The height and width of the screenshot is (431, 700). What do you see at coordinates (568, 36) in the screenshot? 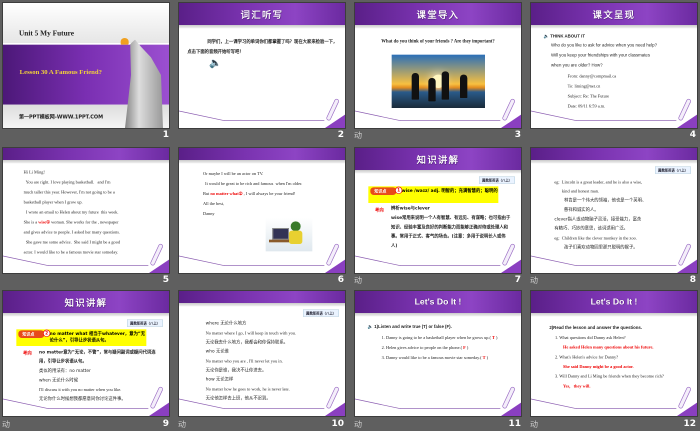
I see `heading-text: THINK ABOUT IT` at bounding box center [568, 36].